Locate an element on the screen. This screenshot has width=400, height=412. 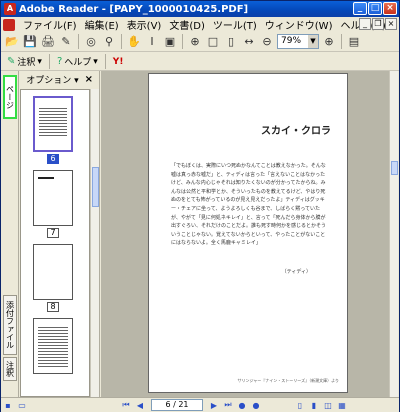
minimize-button: _ is located at coordinates (360, 8).